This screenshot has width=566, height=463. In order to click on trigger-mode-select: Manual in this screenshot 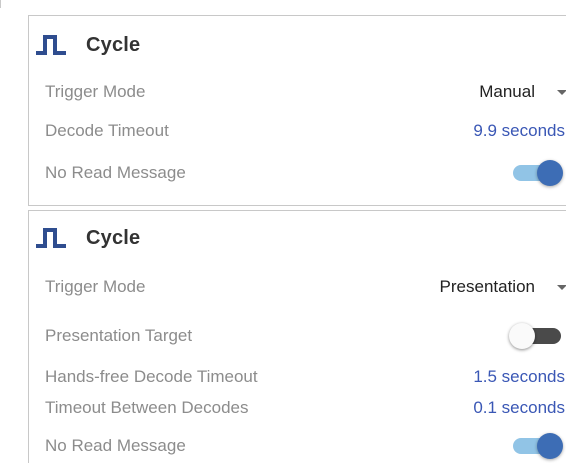, I will do `click(522, 92)`.